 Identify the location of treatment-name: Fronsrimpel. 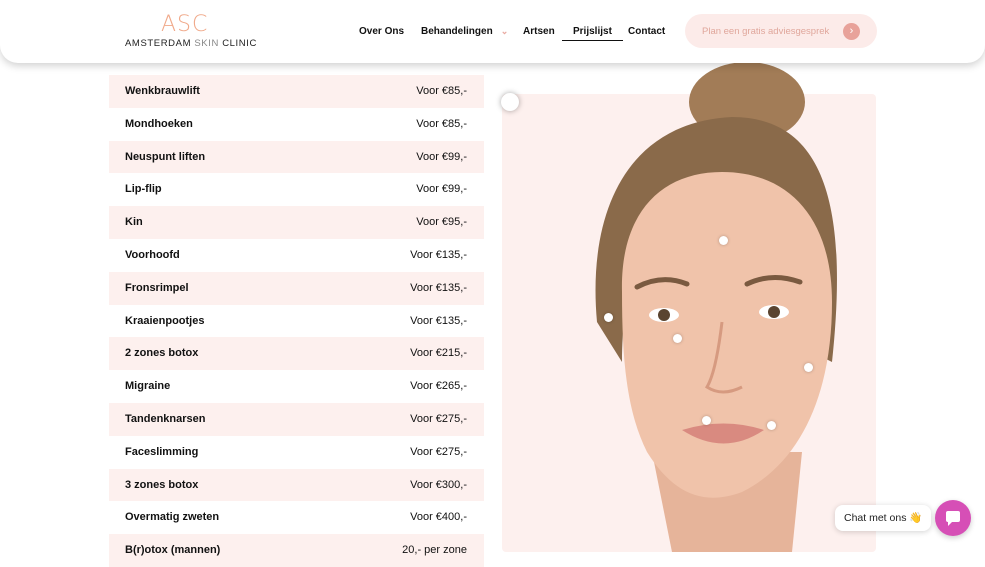
(157, 287).